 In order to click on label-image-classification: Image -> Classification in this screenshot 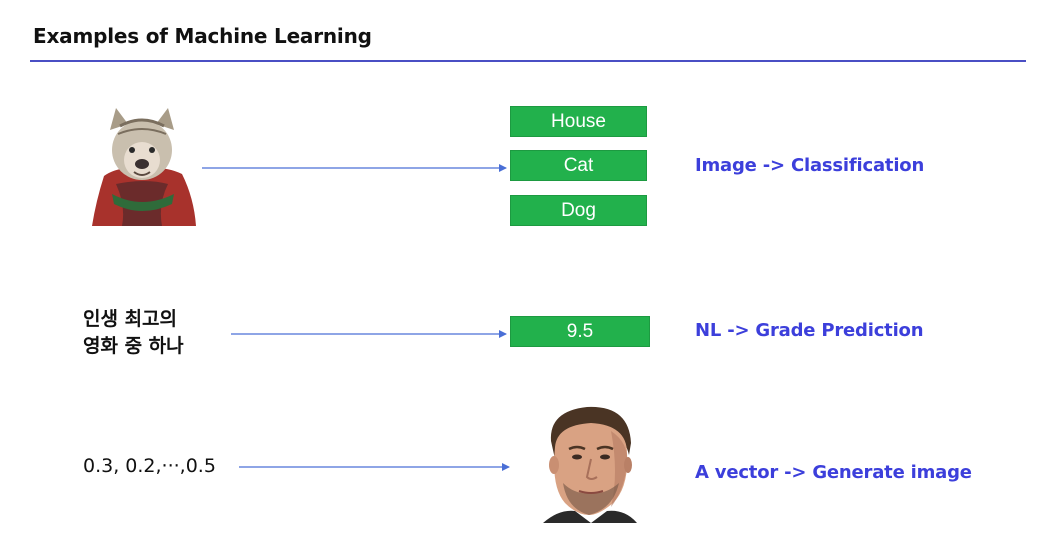, I will do `click(810, 165)`.